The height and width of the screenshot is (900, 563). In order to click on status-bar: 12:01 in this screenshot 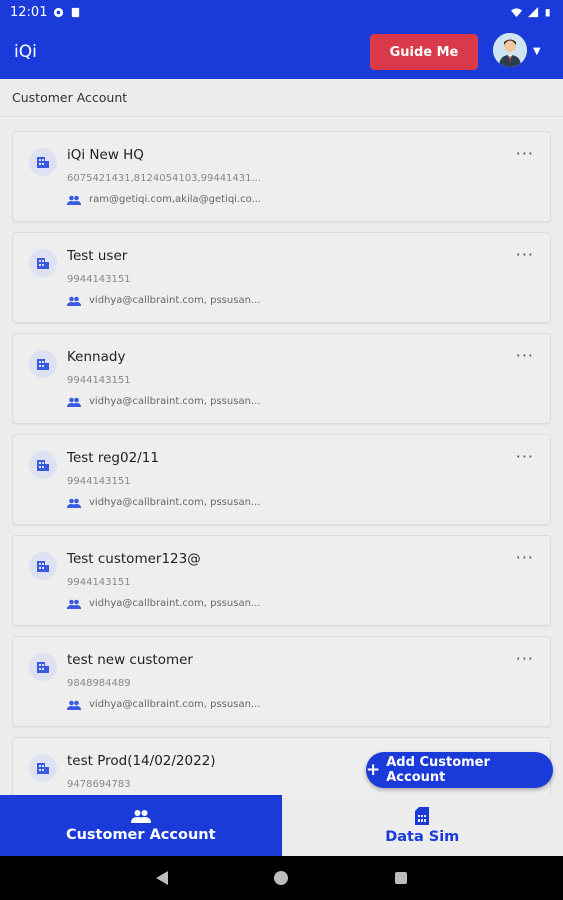, I will do `click(281, 12)`.